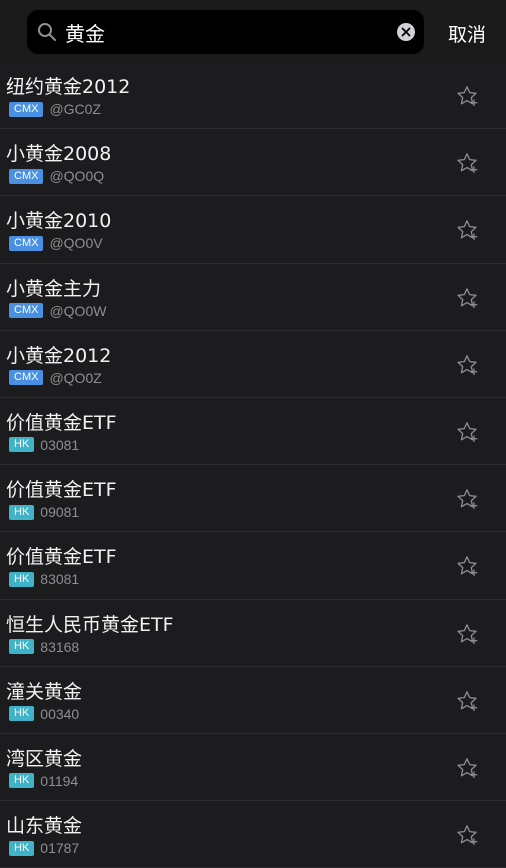  Describe the element at coordinates (59, 355) in the screenshot. I see `result-name: 小黄金2012` at that location.